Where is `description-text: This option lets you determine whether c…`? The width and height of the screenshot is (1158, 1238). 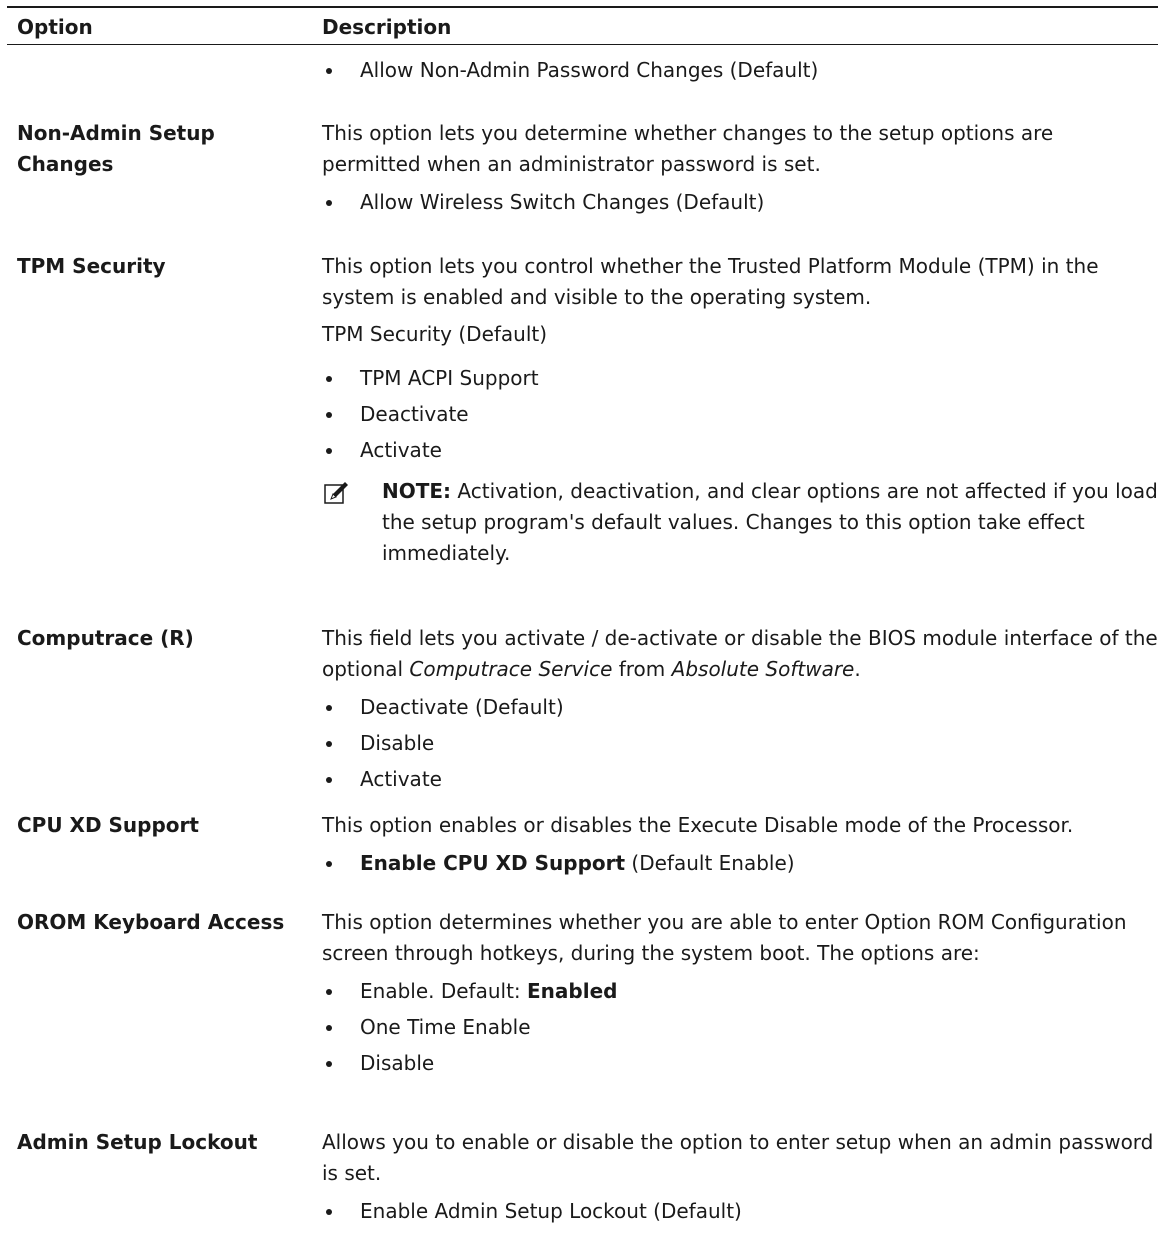 description-text: This option lets you determine whether c… is located at coordinates (688, 148).